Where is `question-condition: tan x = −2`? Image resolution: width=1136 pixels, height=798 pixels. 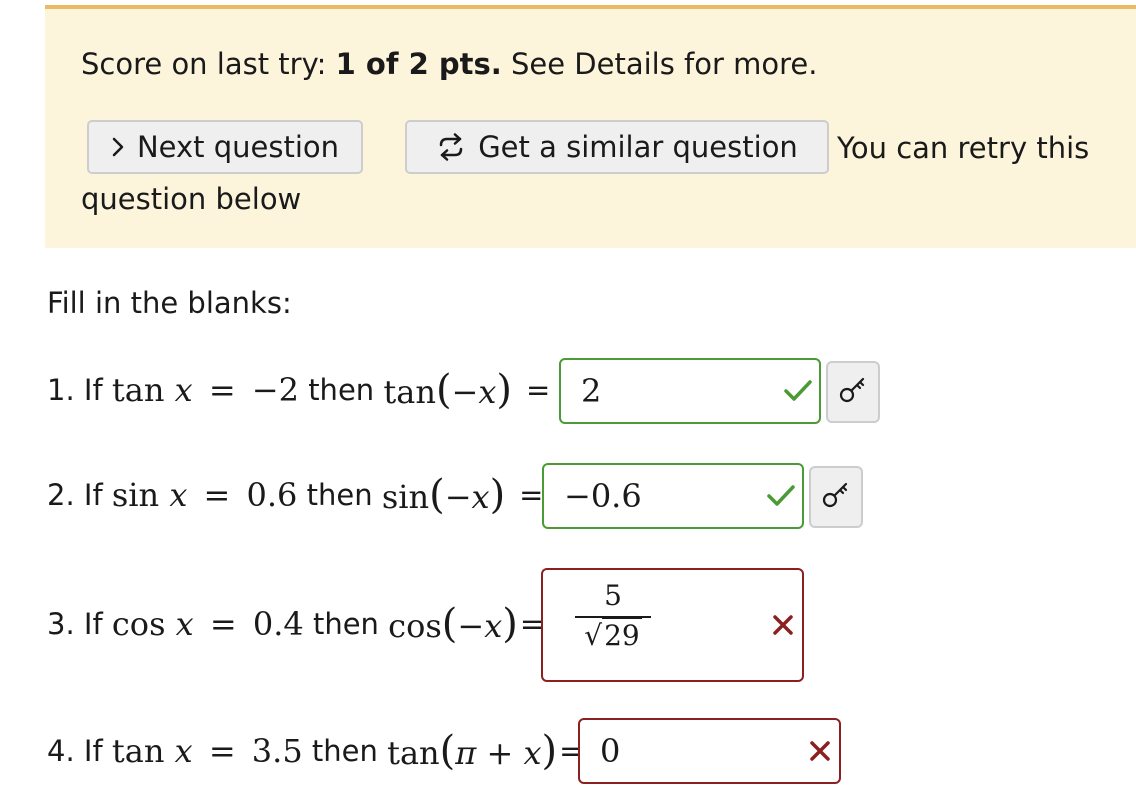
question-condition: tan x = −2 is located at coordinates (205, 390).